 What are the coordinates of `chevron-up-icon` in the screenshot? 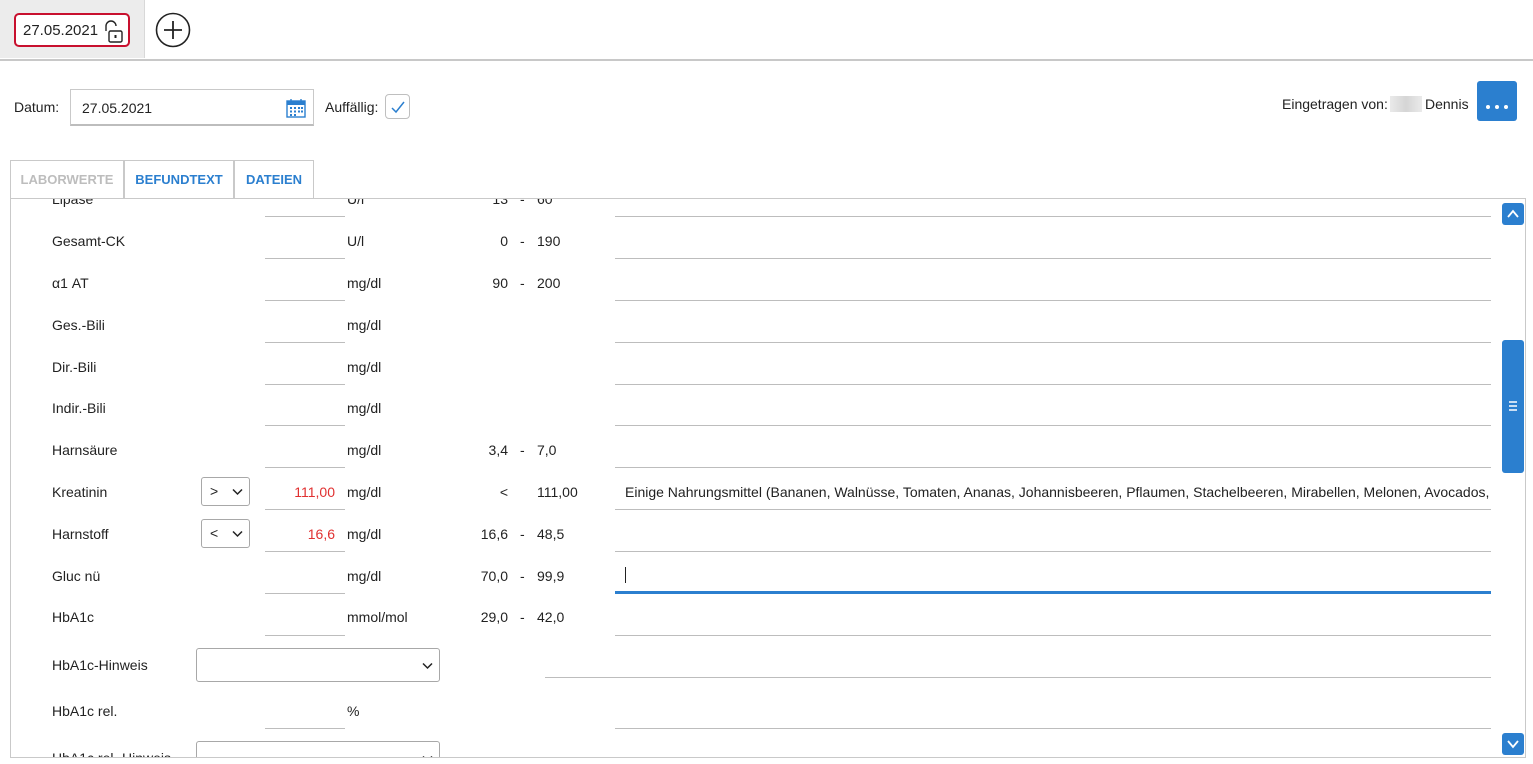 It's located at (1513, 213).